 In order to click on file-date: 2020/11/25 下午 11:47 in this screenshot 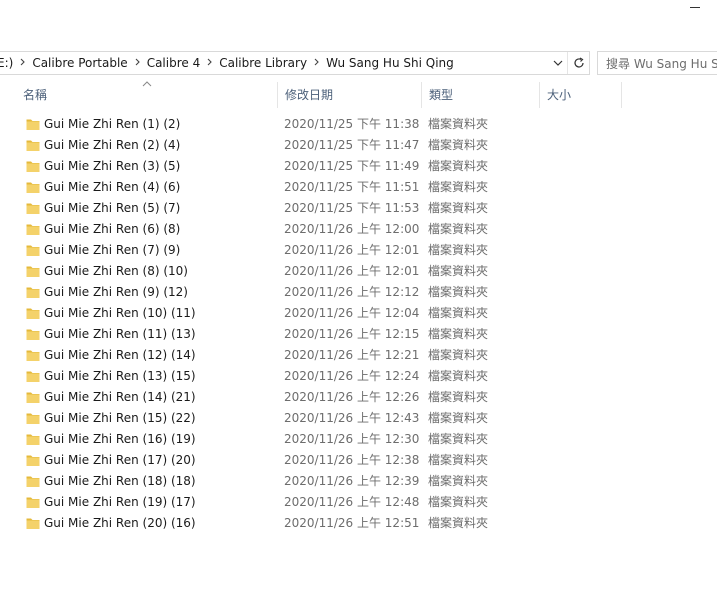, I will do `click(352, 145)`.